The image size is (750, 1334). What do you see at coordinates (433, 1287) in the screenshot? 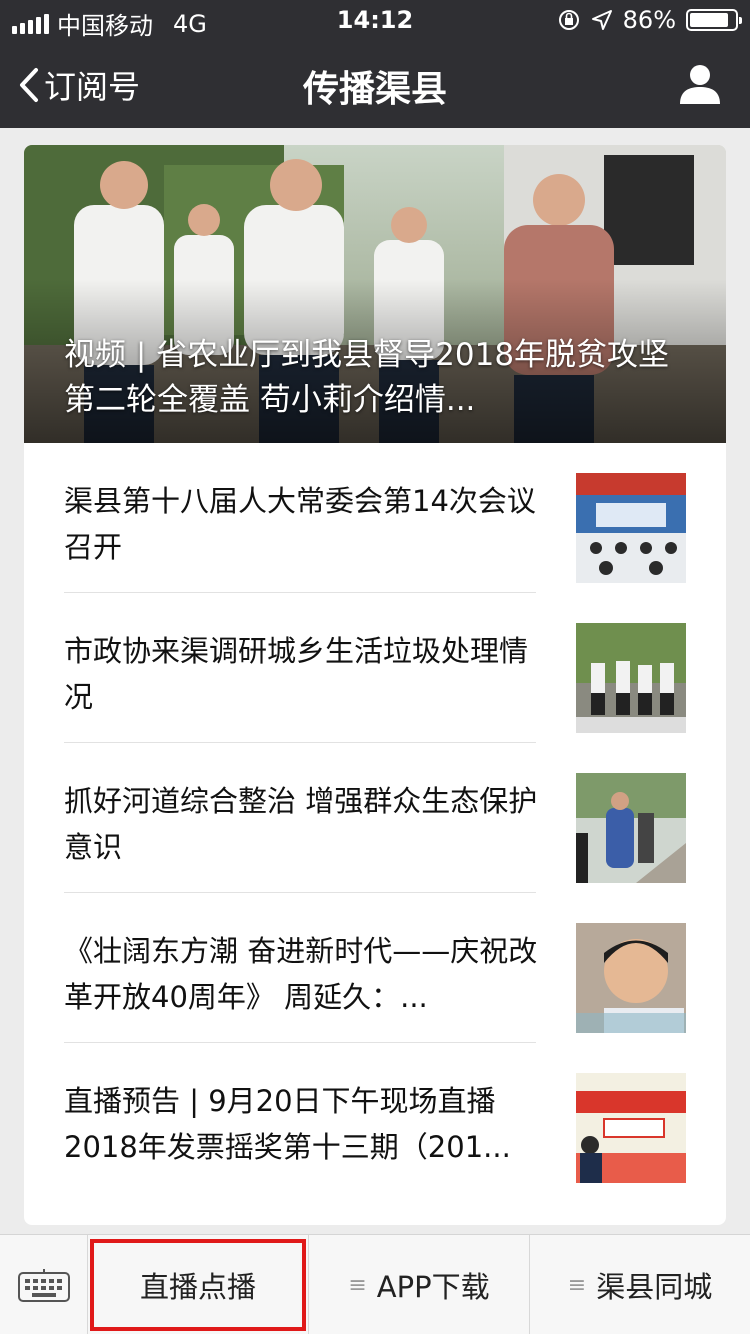
I see `menu-label: APP下载` at bounding box center [433, 1287].